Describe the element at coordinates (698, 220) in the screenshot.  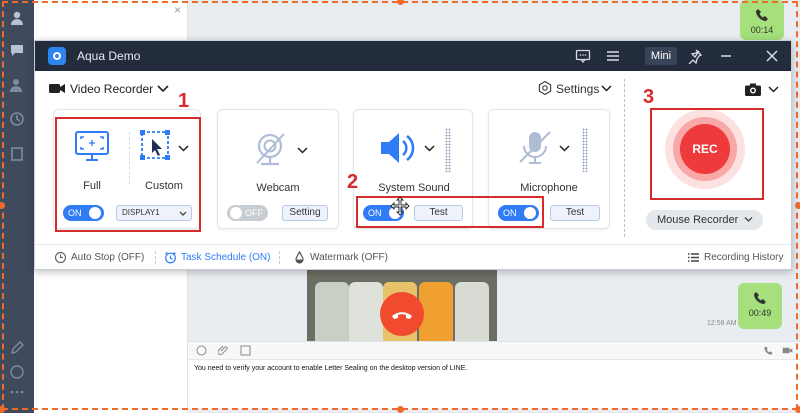
I see `mouse-recorder-label: Mouse Recorder` at that location.